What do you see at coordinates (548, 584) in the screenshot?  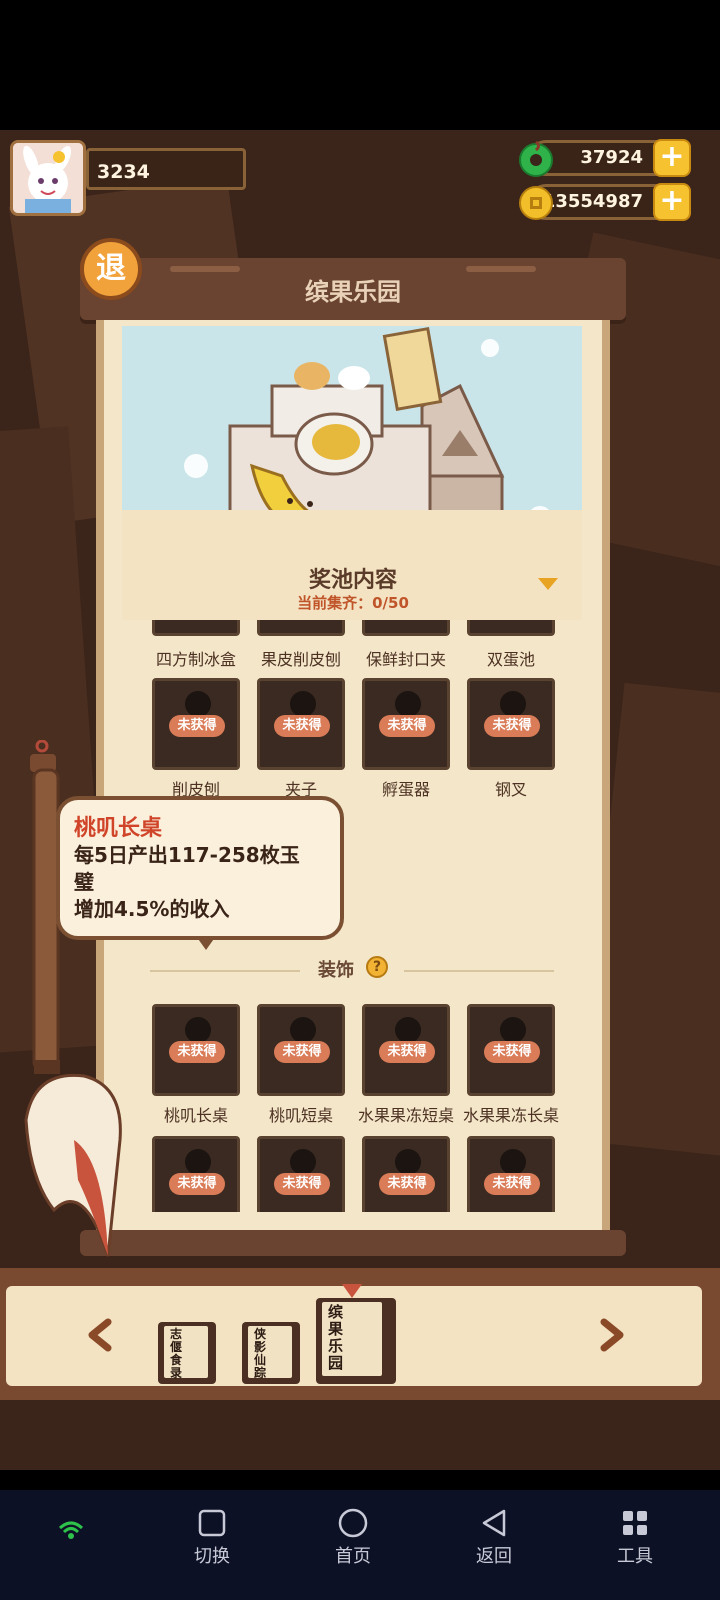 I see `expand-chevron-icon` at bounding box center [548, 584].